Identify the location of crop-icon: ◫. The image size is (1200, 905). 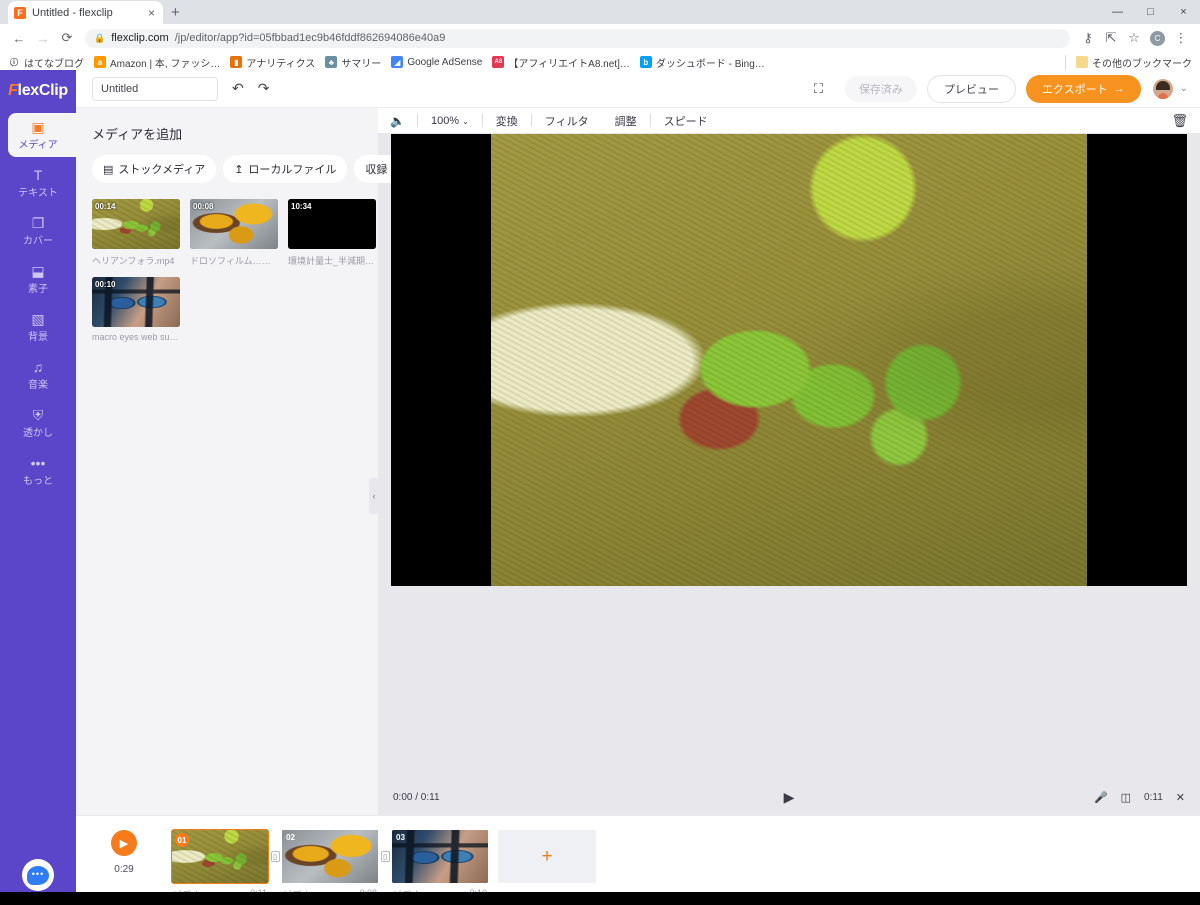
(1126, 797).